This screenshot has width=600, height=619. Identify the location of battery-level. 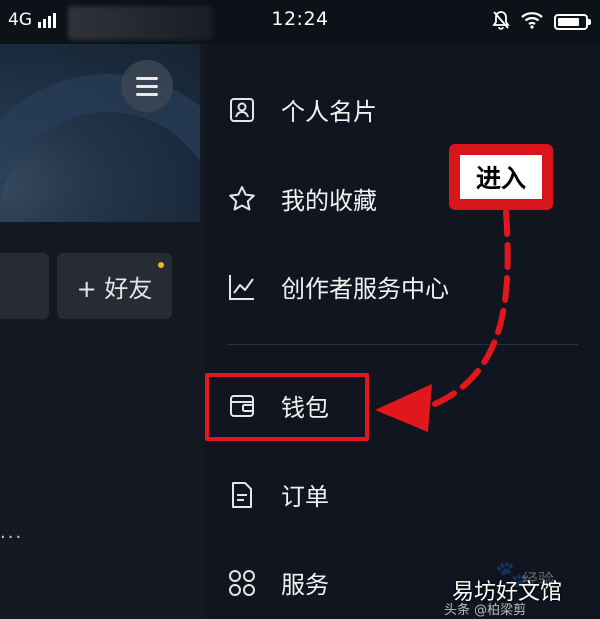
(568, 22).